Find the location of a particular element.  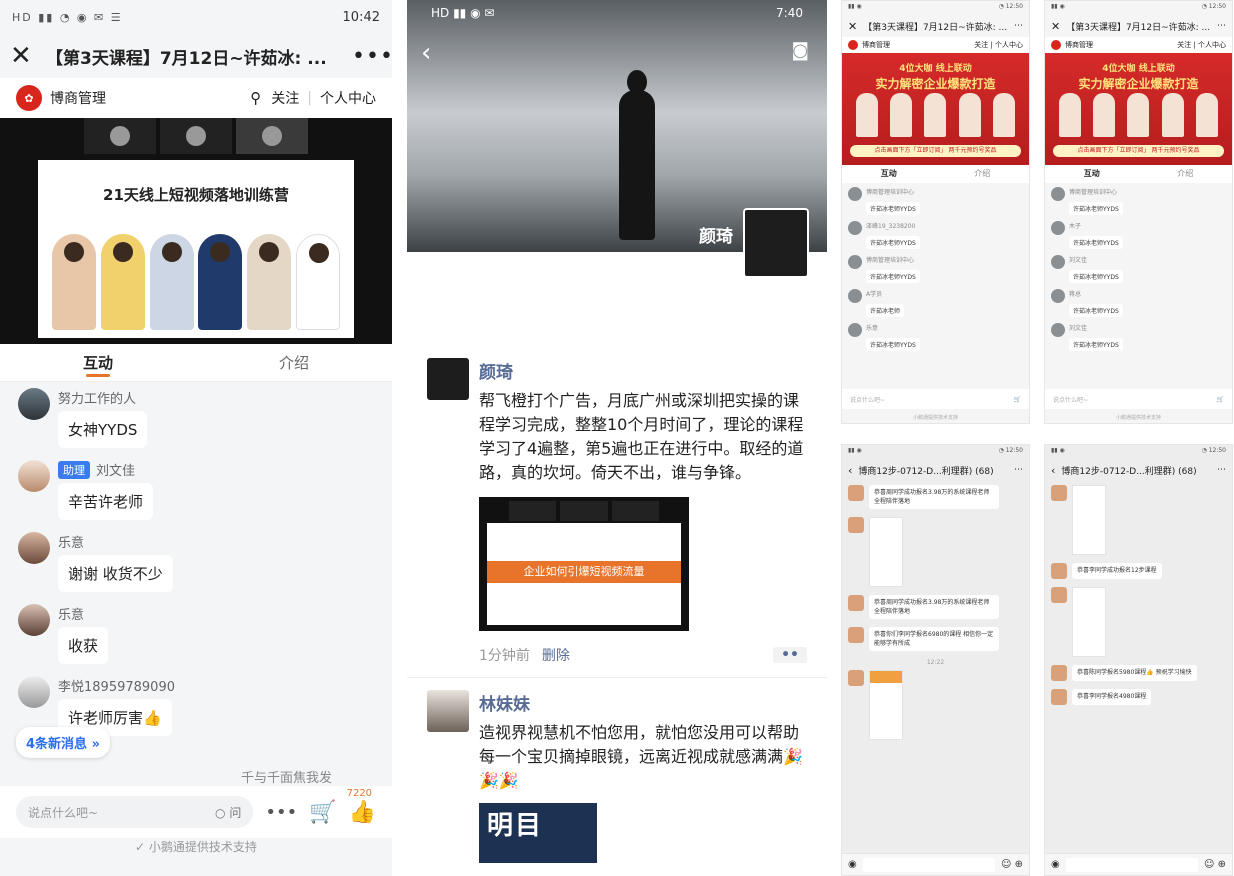

chat-username: 乐意 is located at coordinates (872, 328).